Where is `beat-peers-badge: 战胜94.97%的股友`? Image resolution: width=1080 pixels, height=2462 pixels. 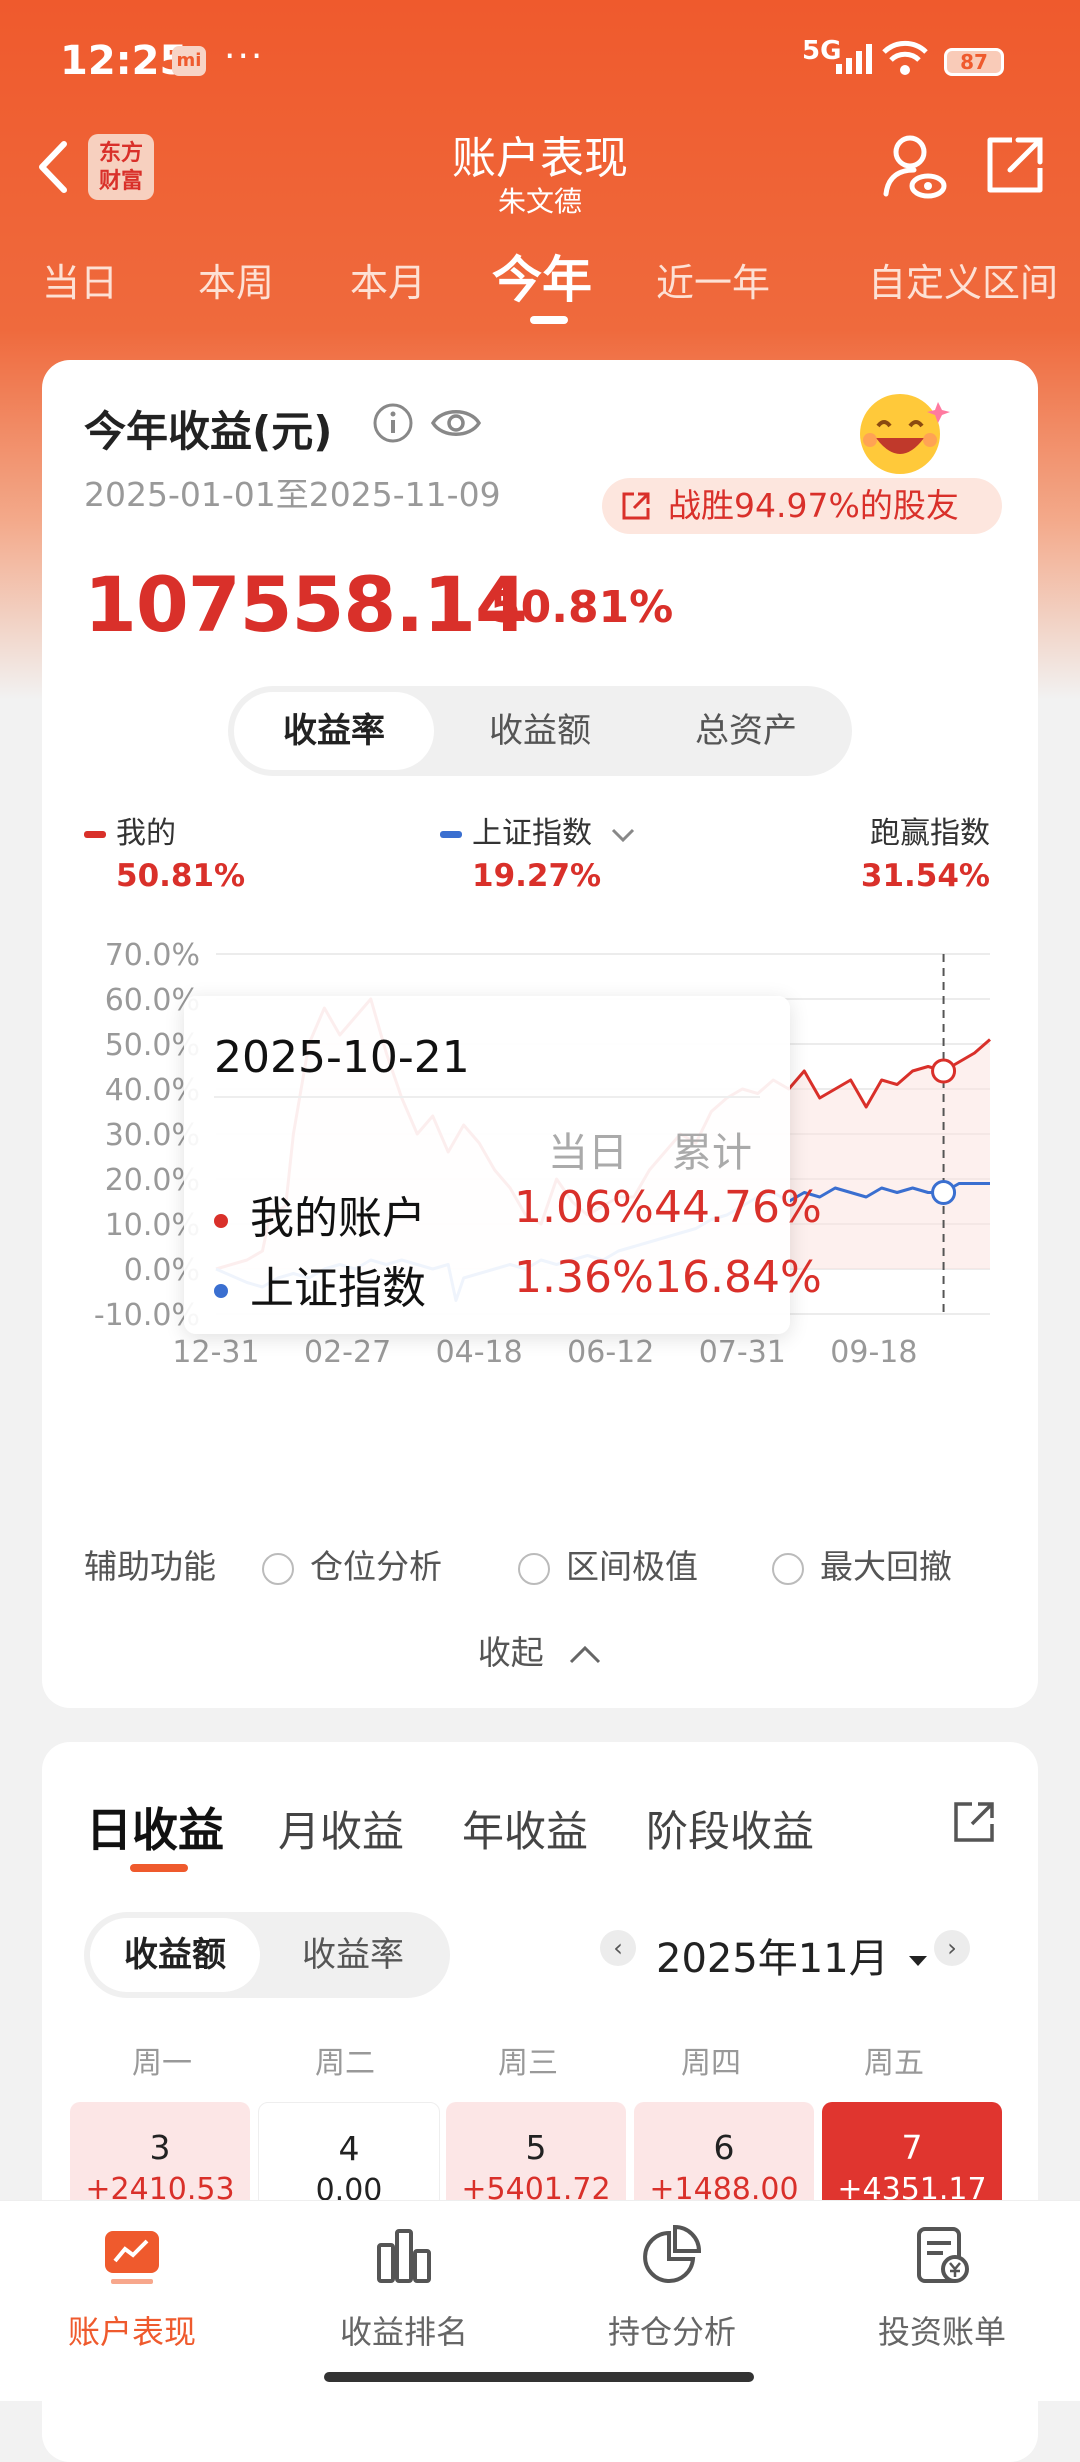 beat-peers-badge: 战胜94.97%的股友 is located at coordinates (802, 506).